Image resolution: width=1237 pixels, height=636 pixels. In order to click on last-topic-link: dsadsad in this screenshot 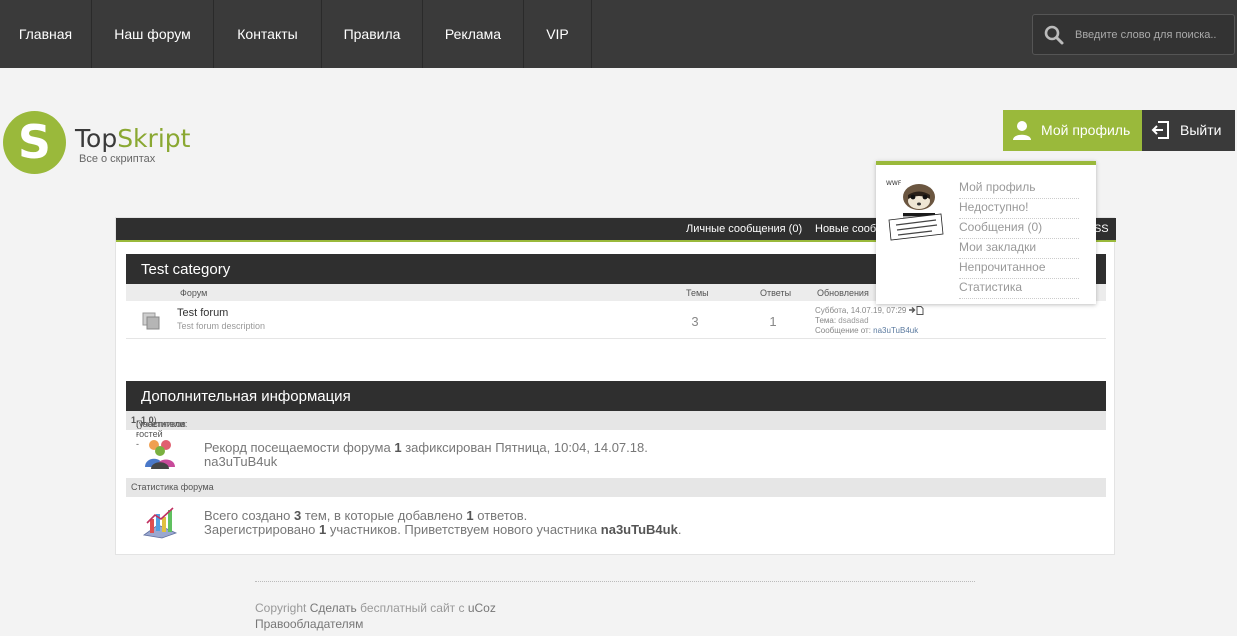, I will do `click(853, 320)`.